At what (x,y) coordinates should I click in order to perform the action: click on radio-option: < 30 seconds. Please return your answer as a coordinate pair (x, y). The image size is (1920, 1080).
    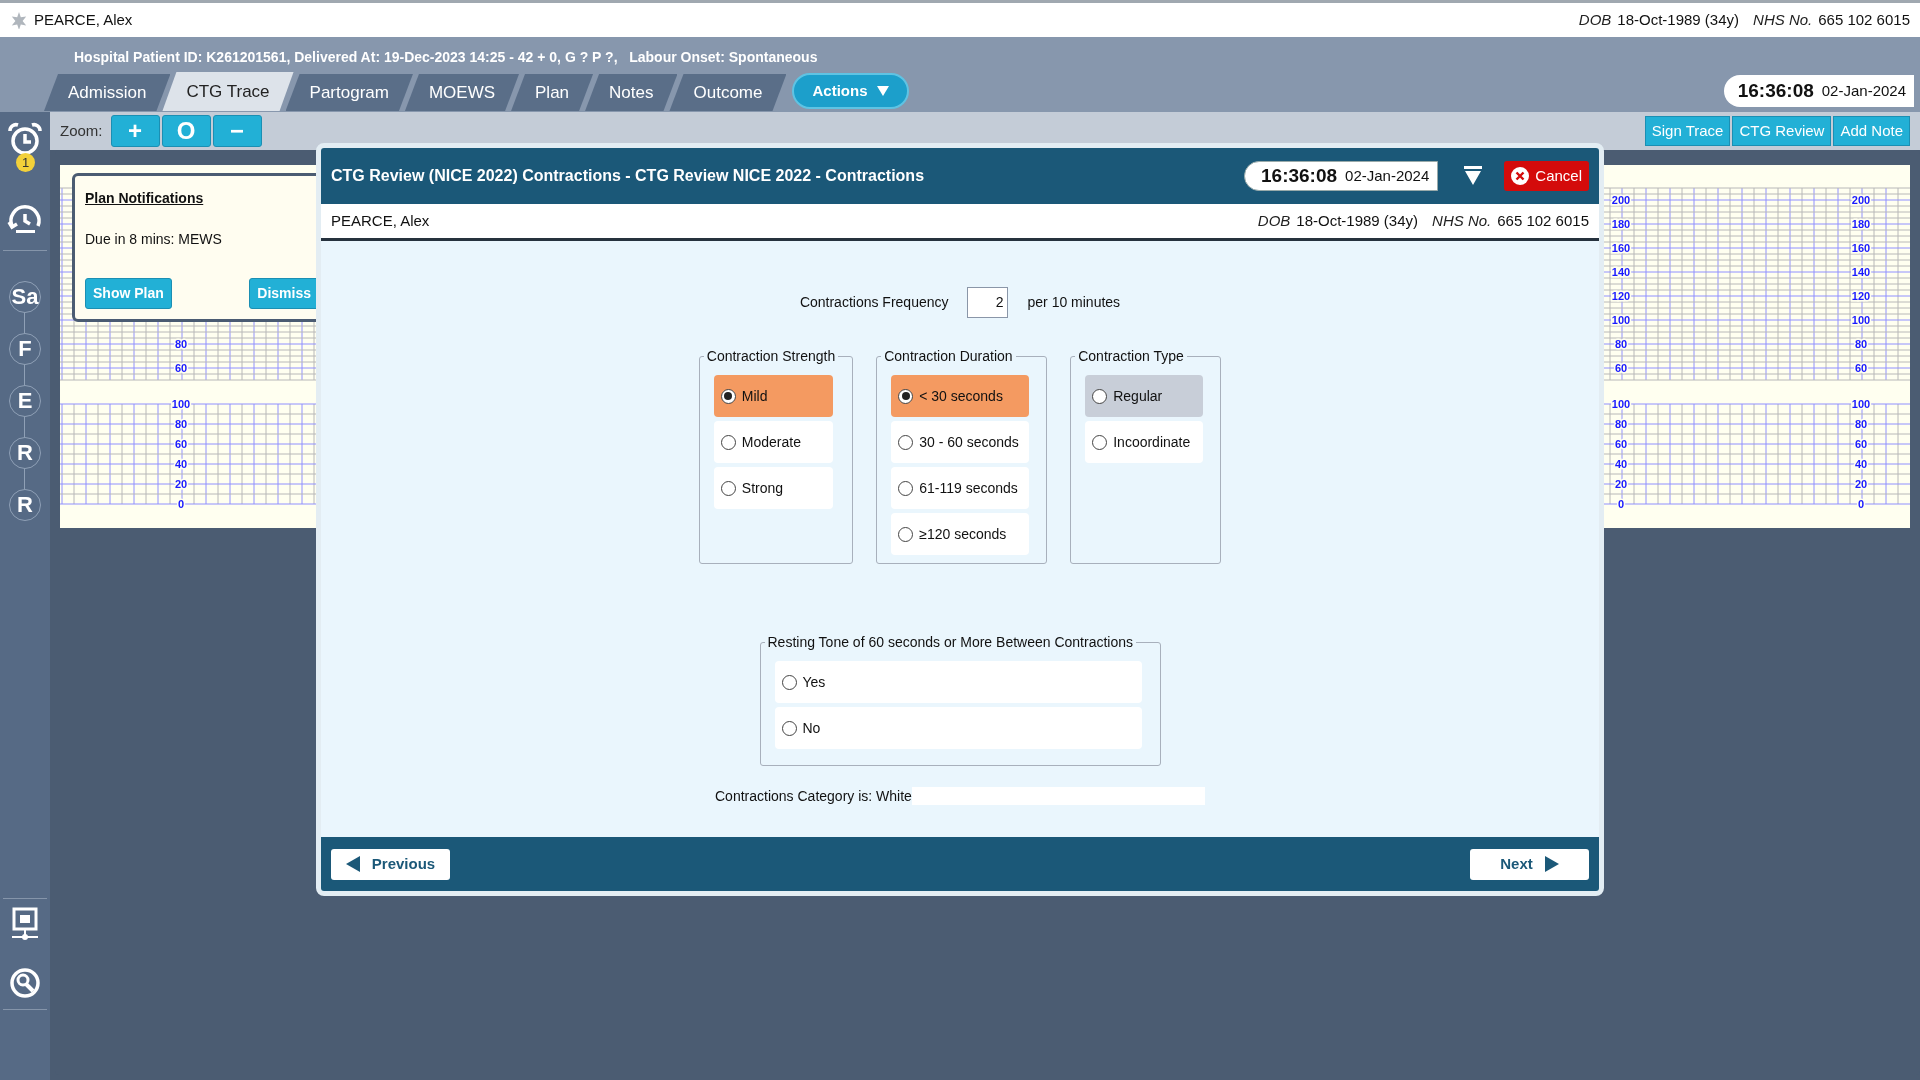
    Looking at the image, I should click on (960, 396).